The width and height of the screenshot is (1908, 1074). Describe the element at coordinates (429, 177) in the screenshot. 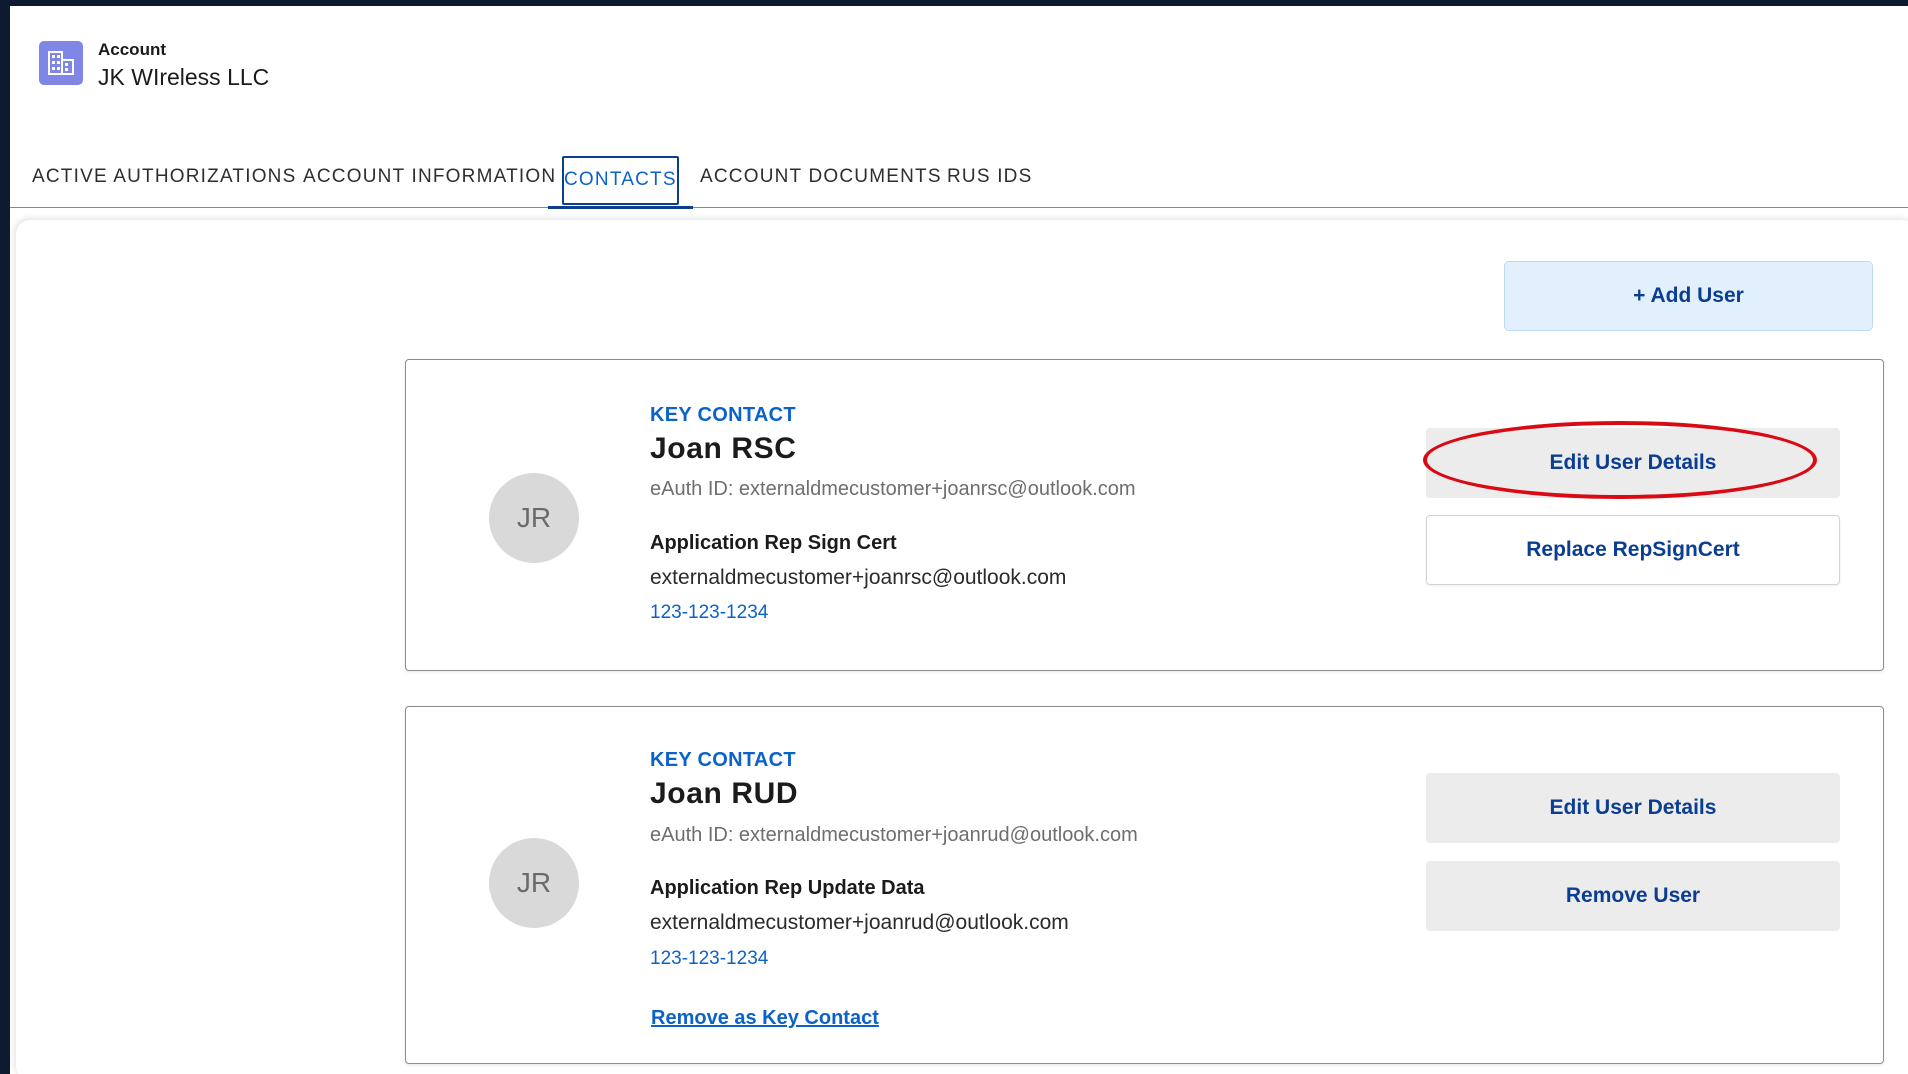

I see `tab-account-information: ACCOUNT INFORMATION` at that location.